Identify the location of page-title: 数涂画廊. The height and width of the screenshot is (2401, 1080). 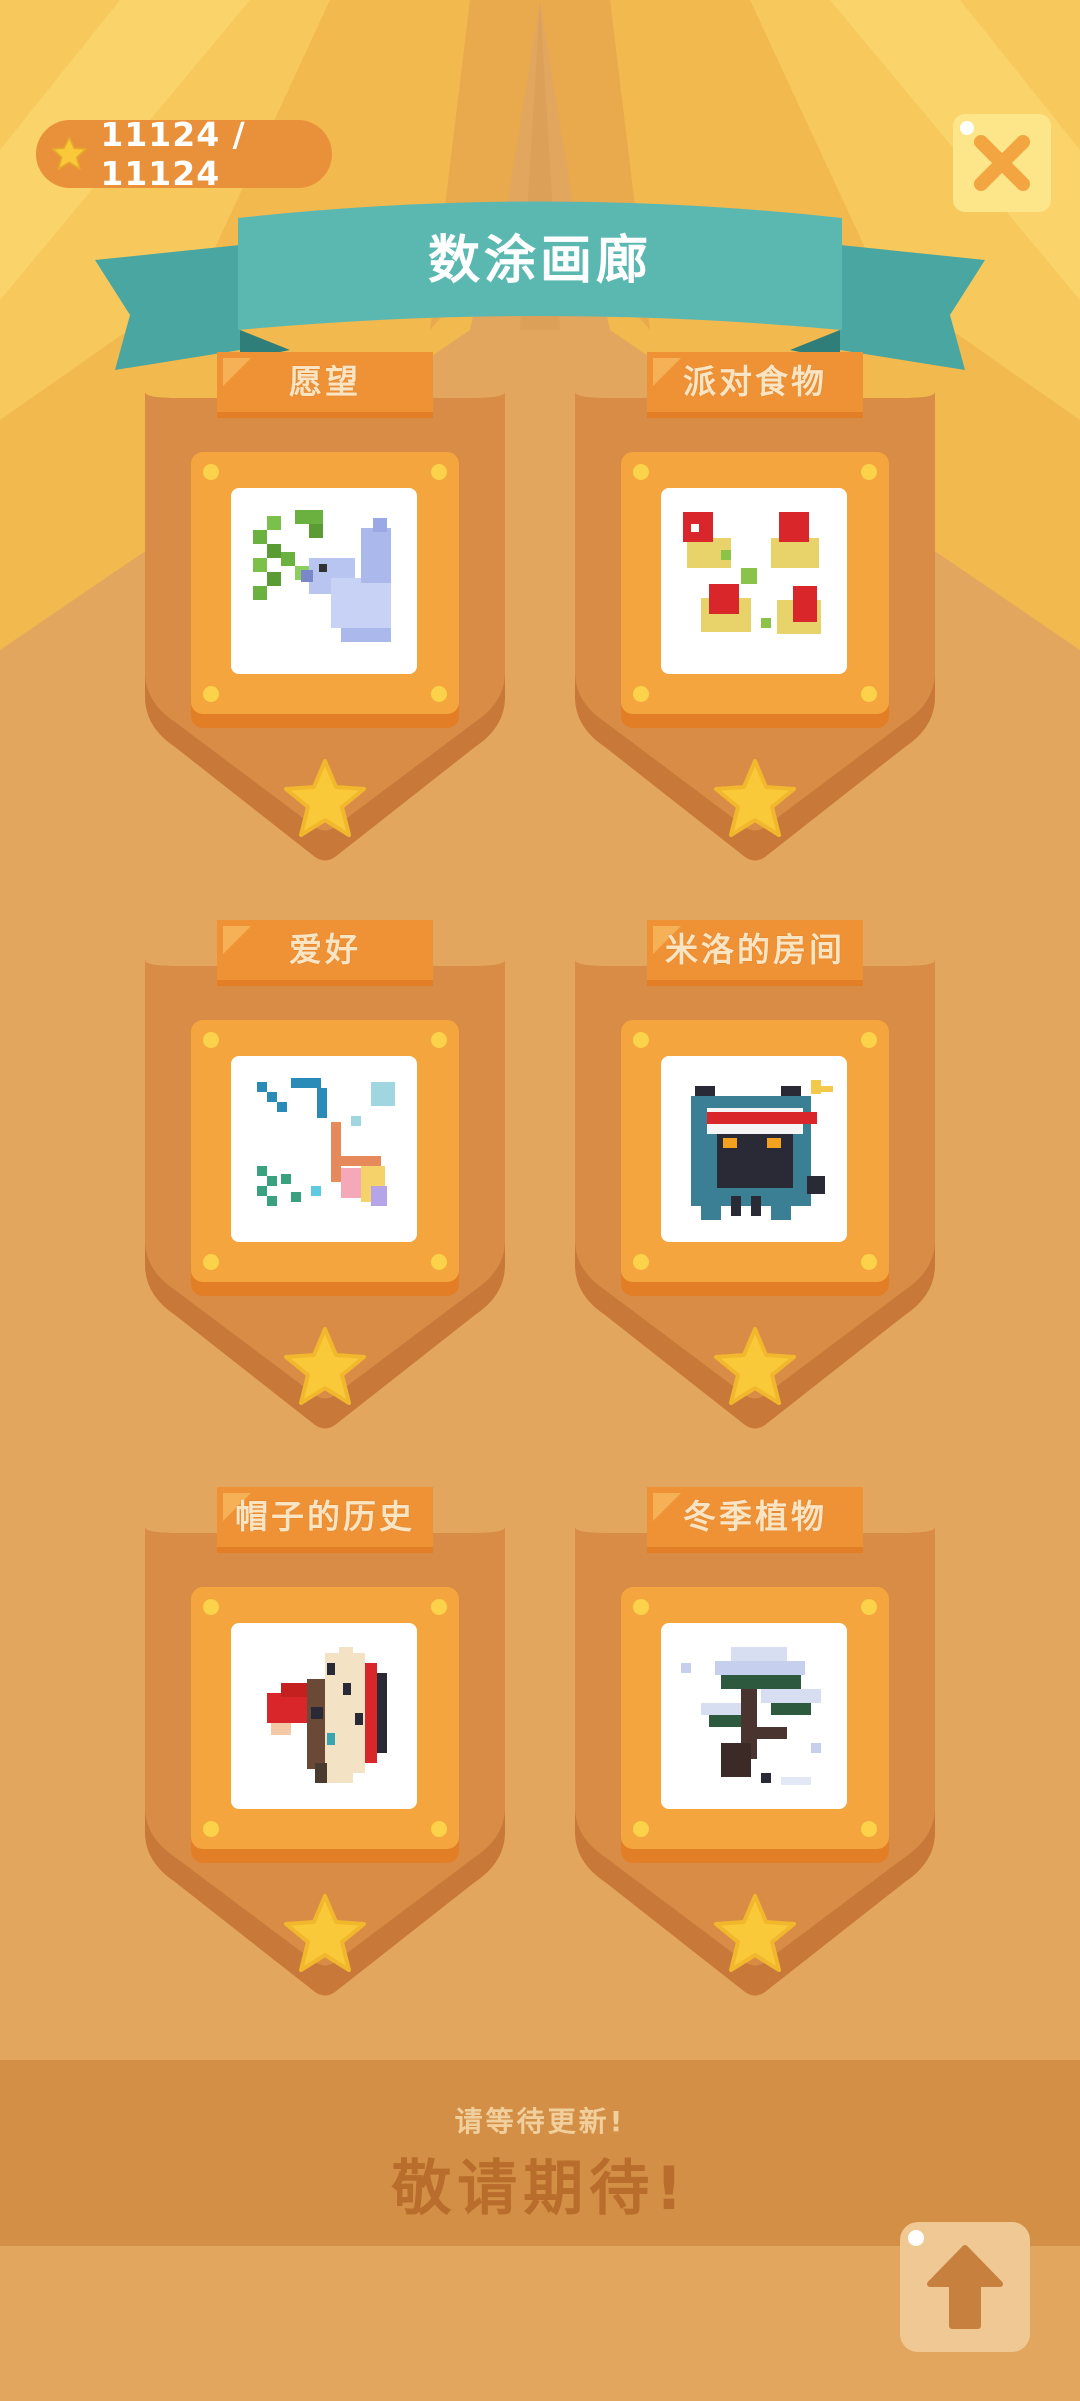
(539, 261).